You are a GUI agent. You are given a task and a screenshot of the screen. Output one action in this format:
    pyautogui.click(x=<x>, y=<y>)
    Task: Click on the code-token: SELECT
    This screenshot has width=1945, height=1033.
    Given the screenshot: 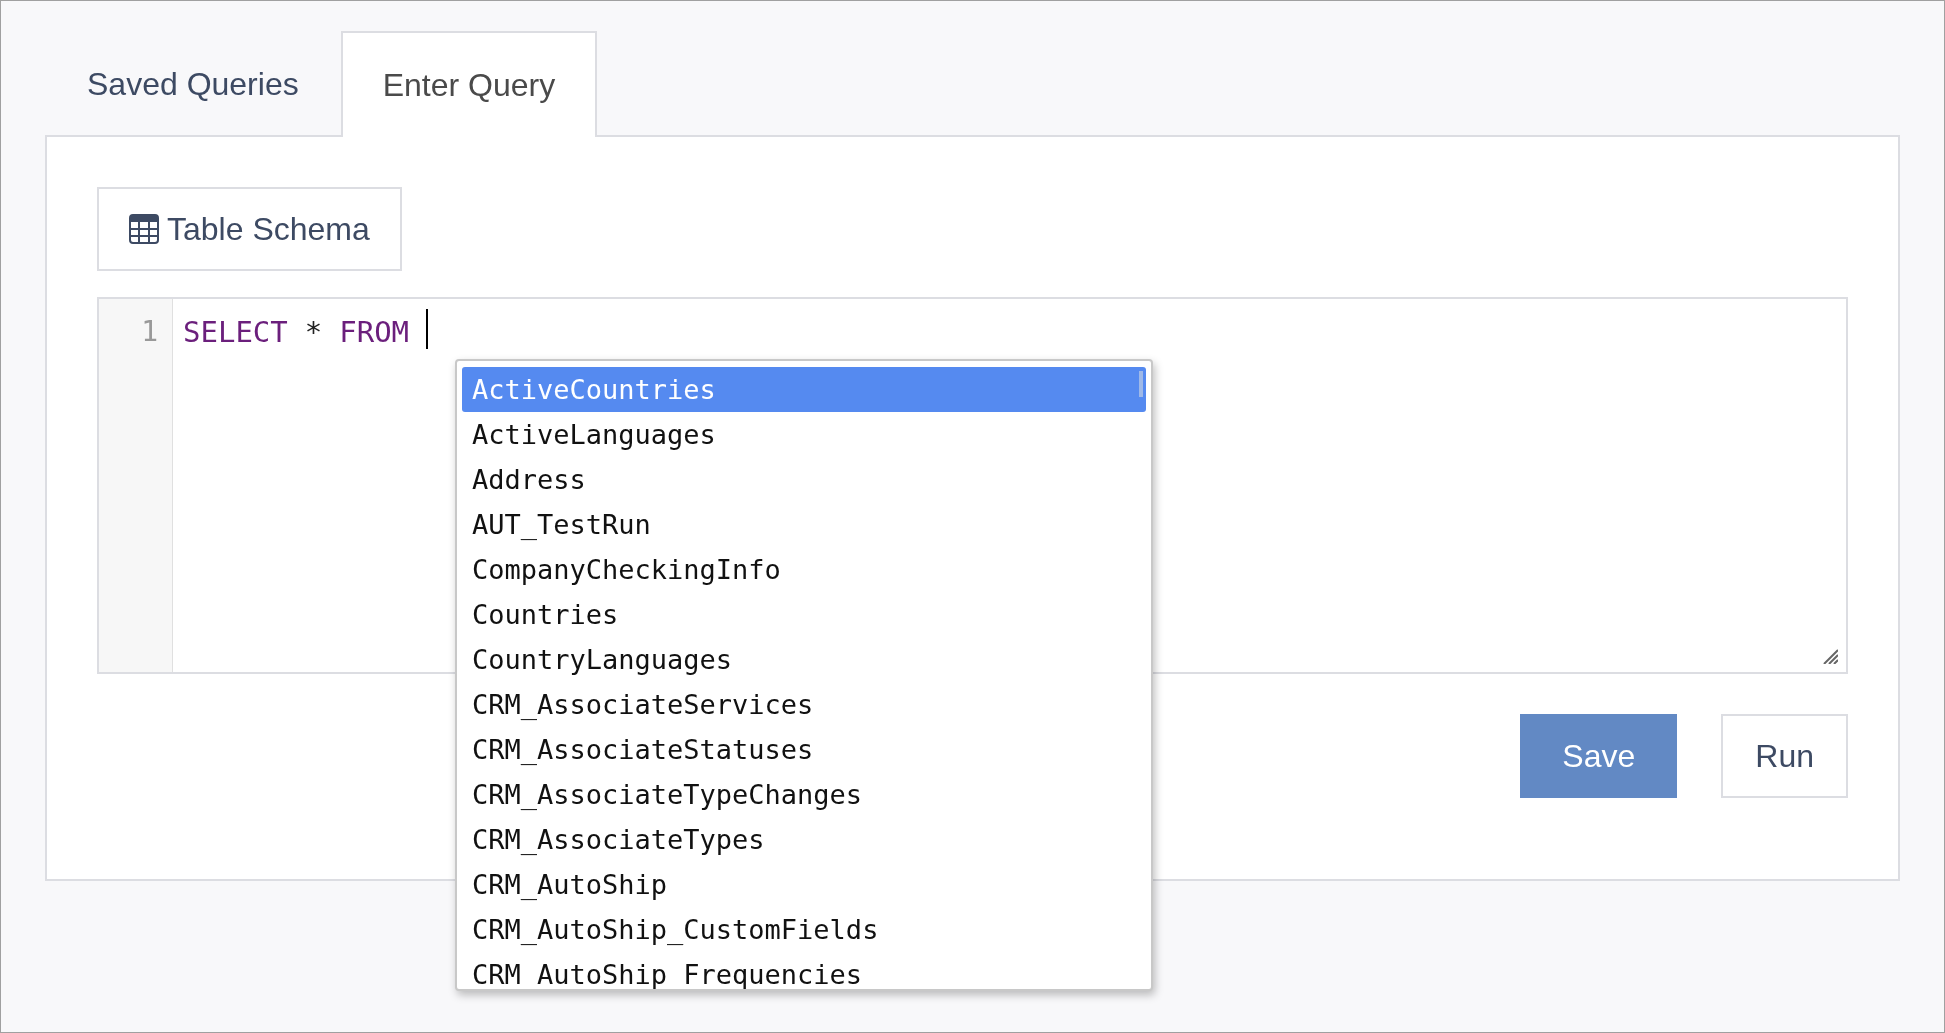 What is the action you would take?
    pyautogui.click(x=235, y=332)
    